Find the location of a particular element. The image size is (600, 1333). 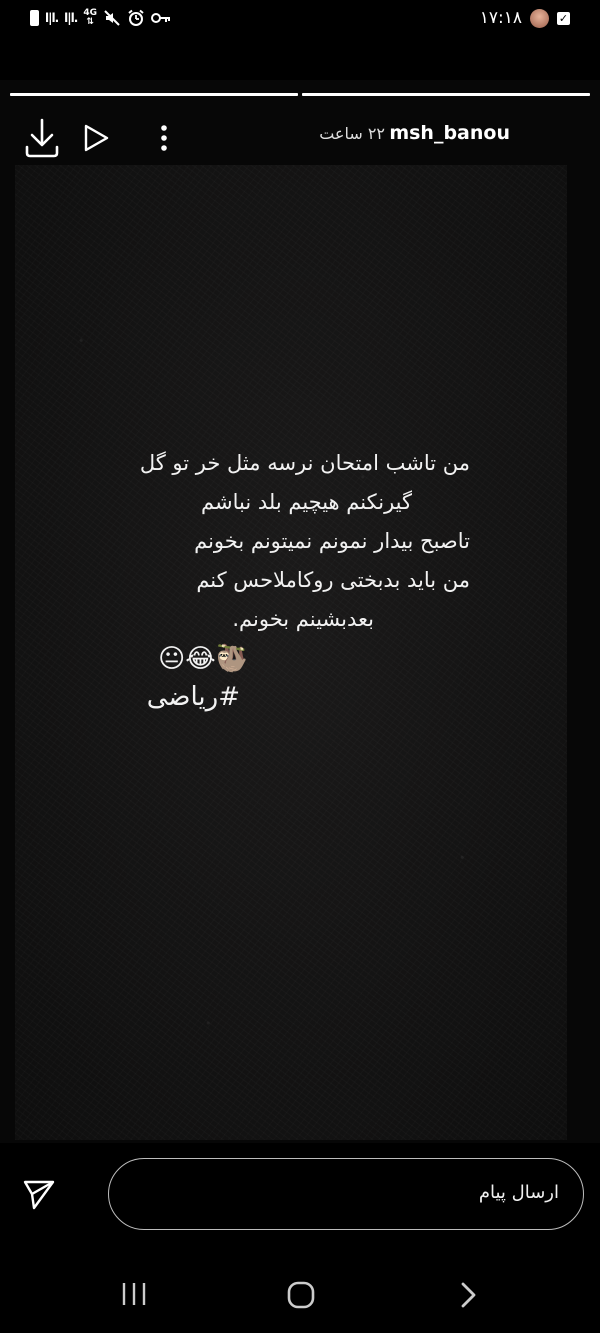

status-bar-right: ۱۷:۱۸ ✓ is located at coordinates (525, 18).